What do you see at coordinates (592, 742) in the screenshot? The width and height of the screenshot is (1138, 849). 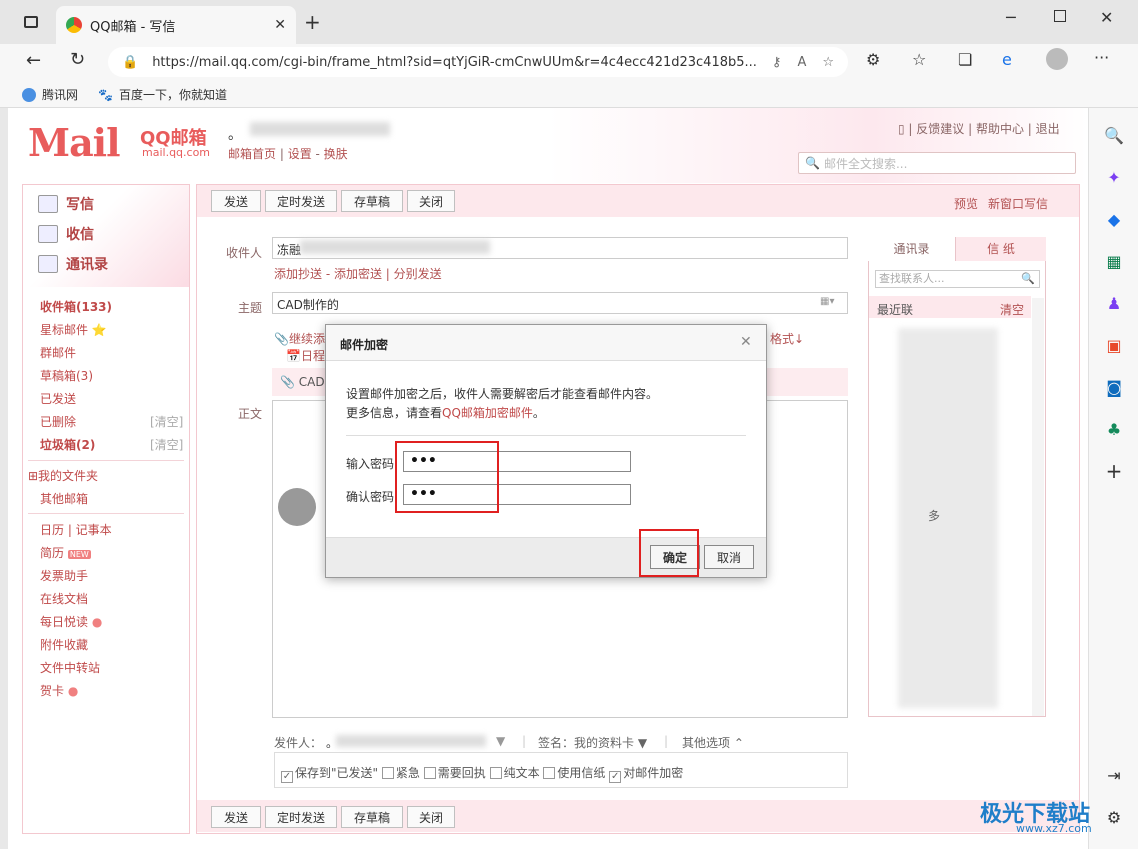 I see `signature-select: 签名：我的资料卡 ▼` at bounding box center [592, 742].